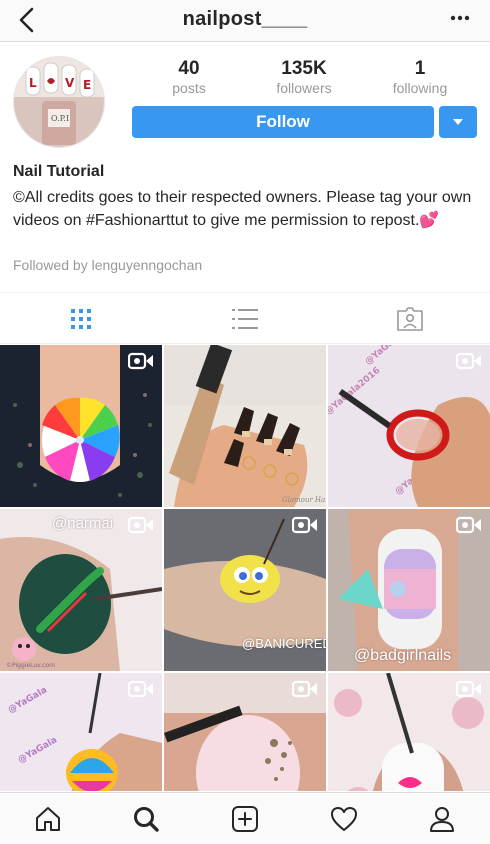  I want to click on post-thumbnail: @BANICURED_, so click(245, 590).